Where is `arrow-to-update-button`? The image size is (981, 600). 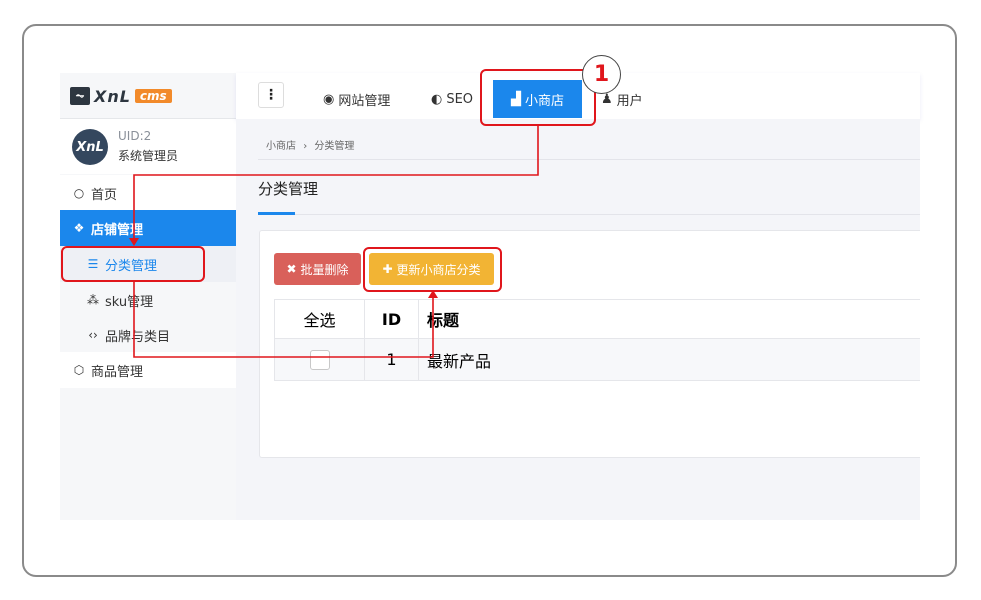 arrow-to-update-button is located at coordinates (283, 320).